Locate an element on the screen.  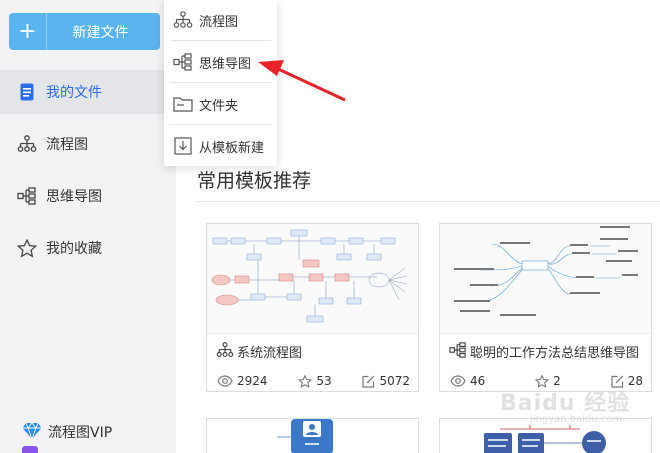
like-count: 53 is located at coordinates (315, 381).